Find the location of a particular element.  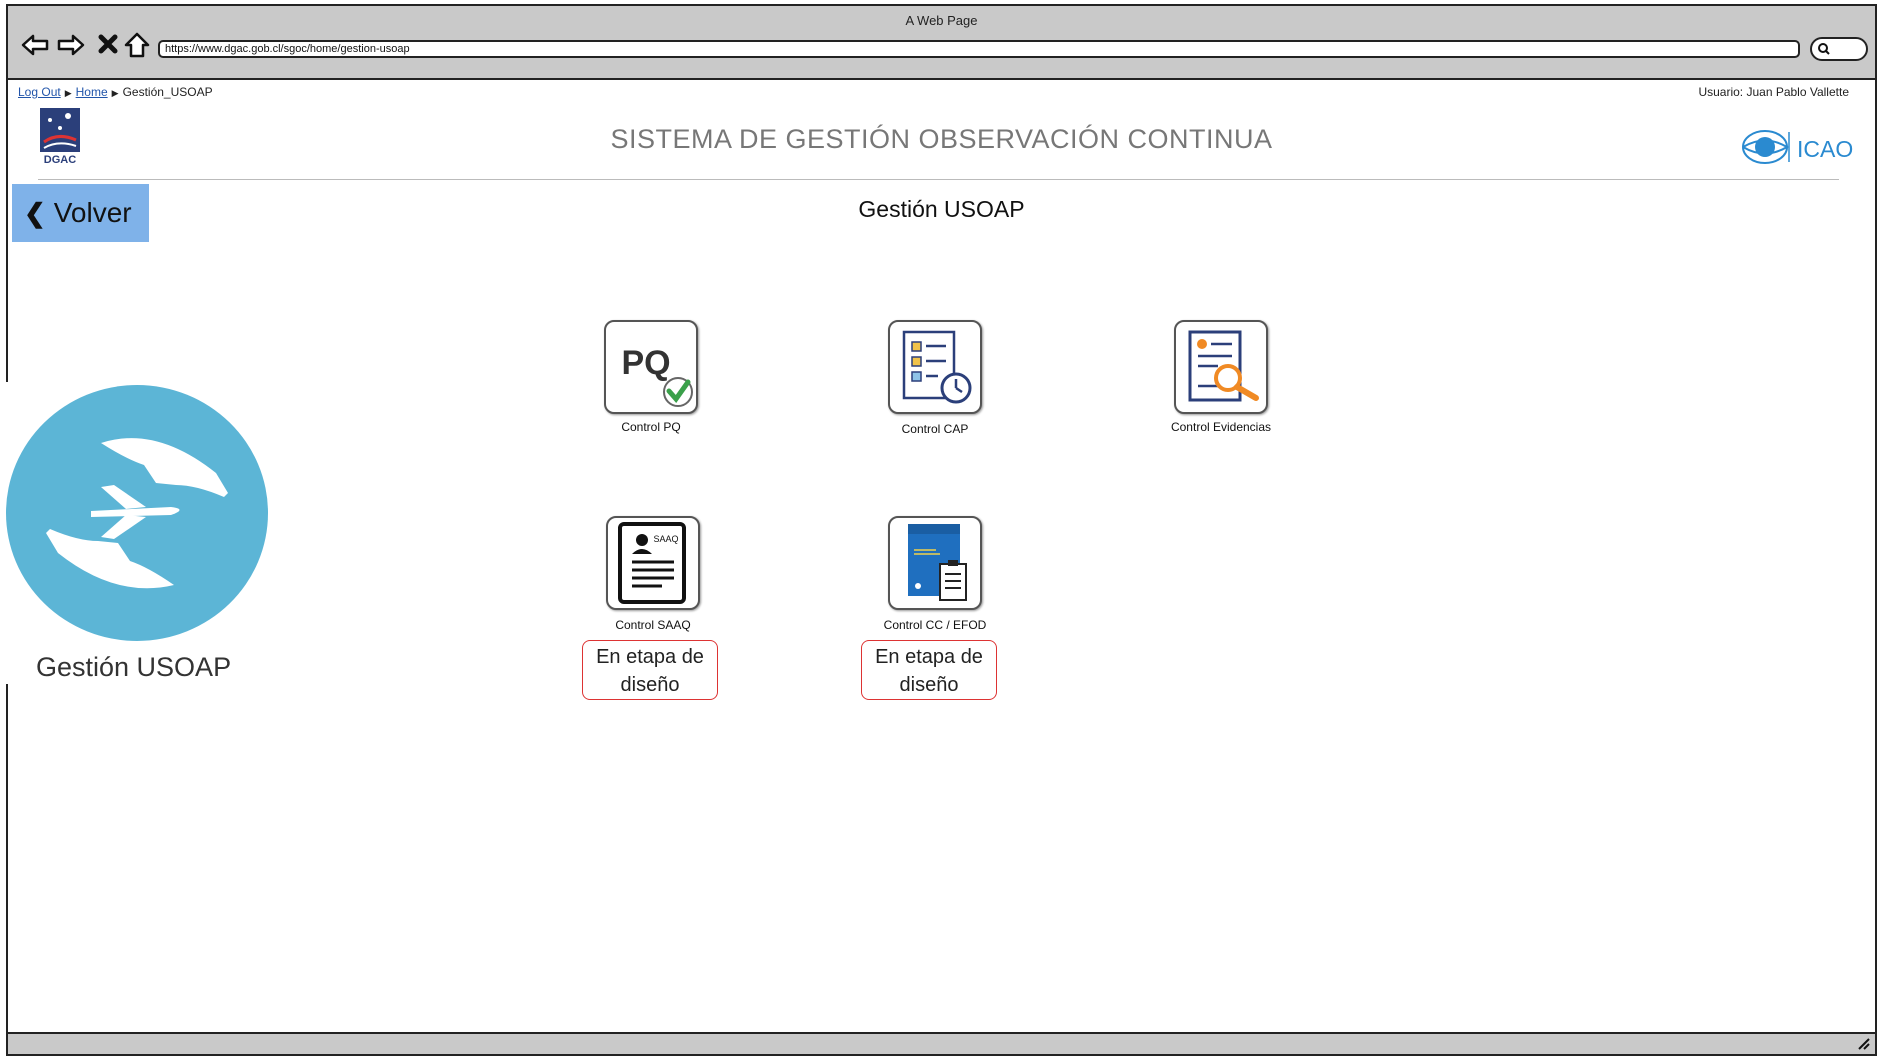

gestion-usoap-circle is located at coordinates (137, 513).